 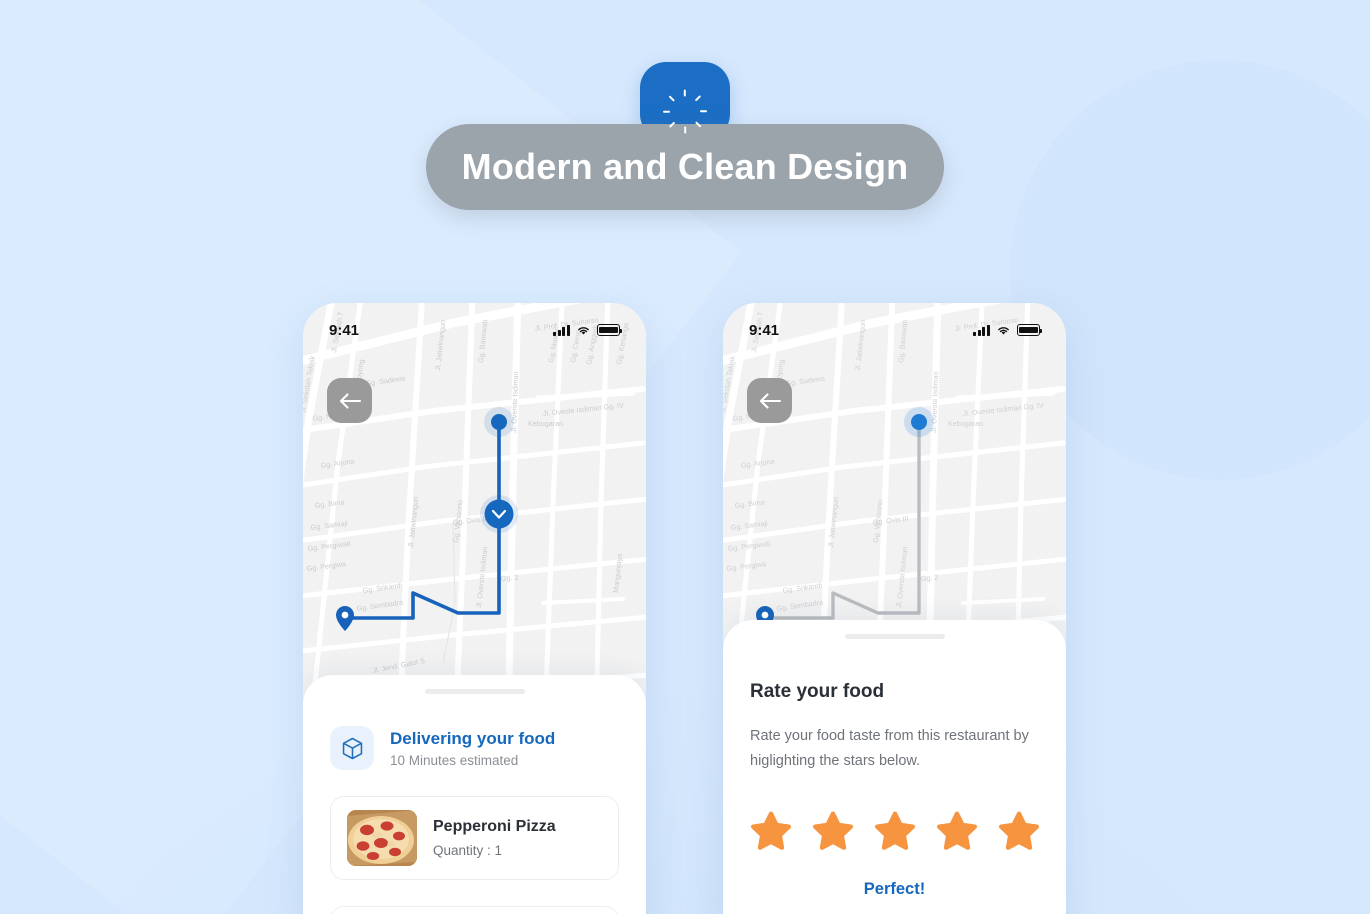 What do you see at coordinates (454, 761) in the screenshot?
I see `delivery-status-subtitle: 10 Minutes estimated` at bounding box center [454, 761].